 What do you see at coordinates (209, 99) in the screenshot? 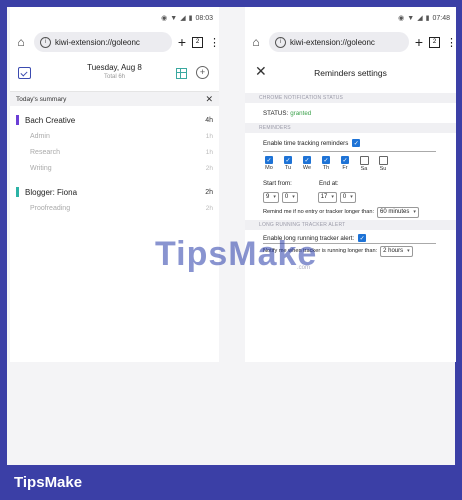
I see `close-summary-icon: ✕` at bounding box center [209, 99].